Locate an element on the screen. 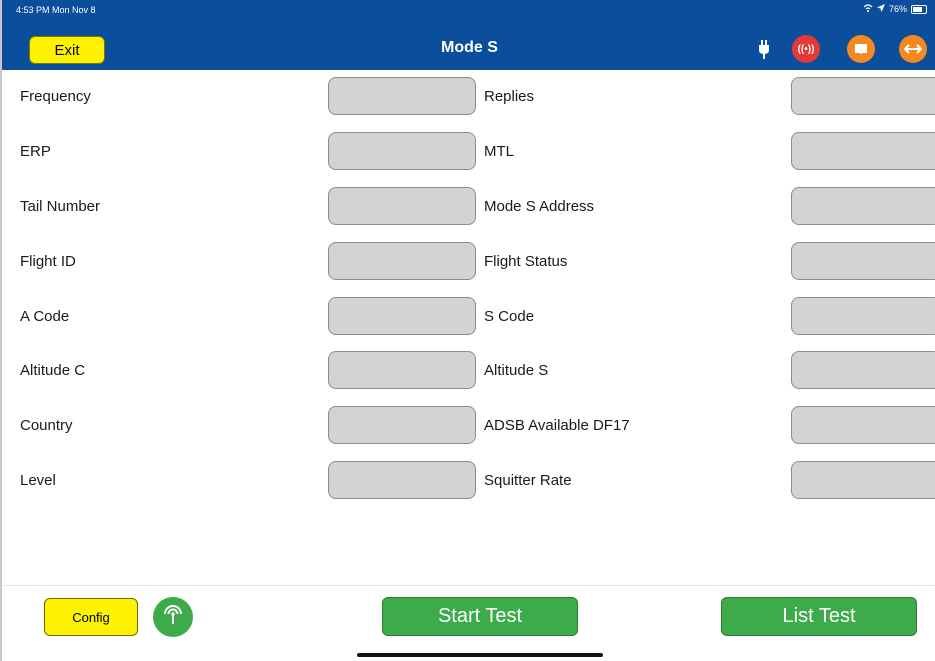 This screenshot has height=661, width=935. list-test-button: List Test is located at coordinates (819, 616).